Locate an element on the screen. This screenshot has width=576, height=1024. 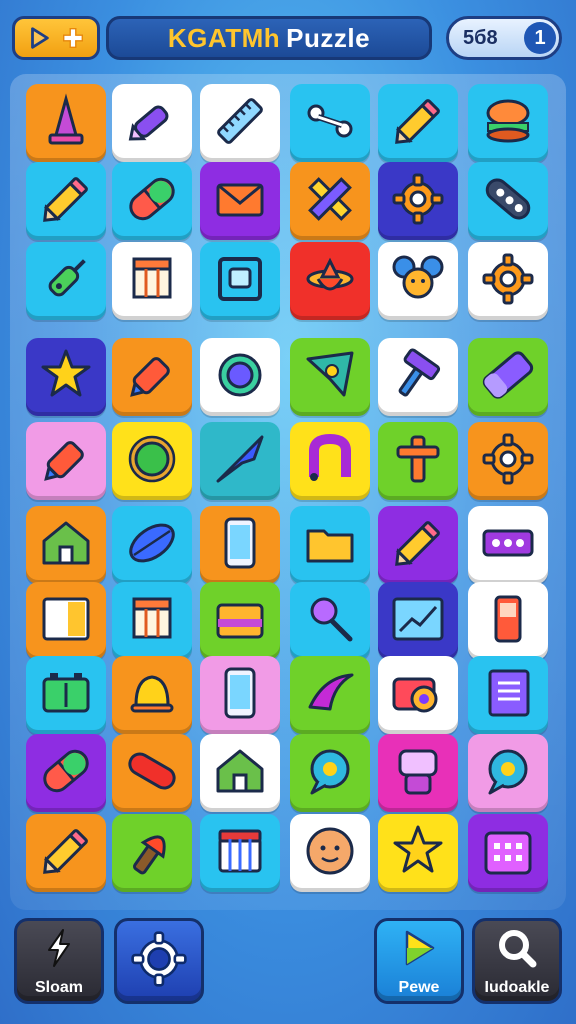
bell-icon is located at coordinates (152, 695).